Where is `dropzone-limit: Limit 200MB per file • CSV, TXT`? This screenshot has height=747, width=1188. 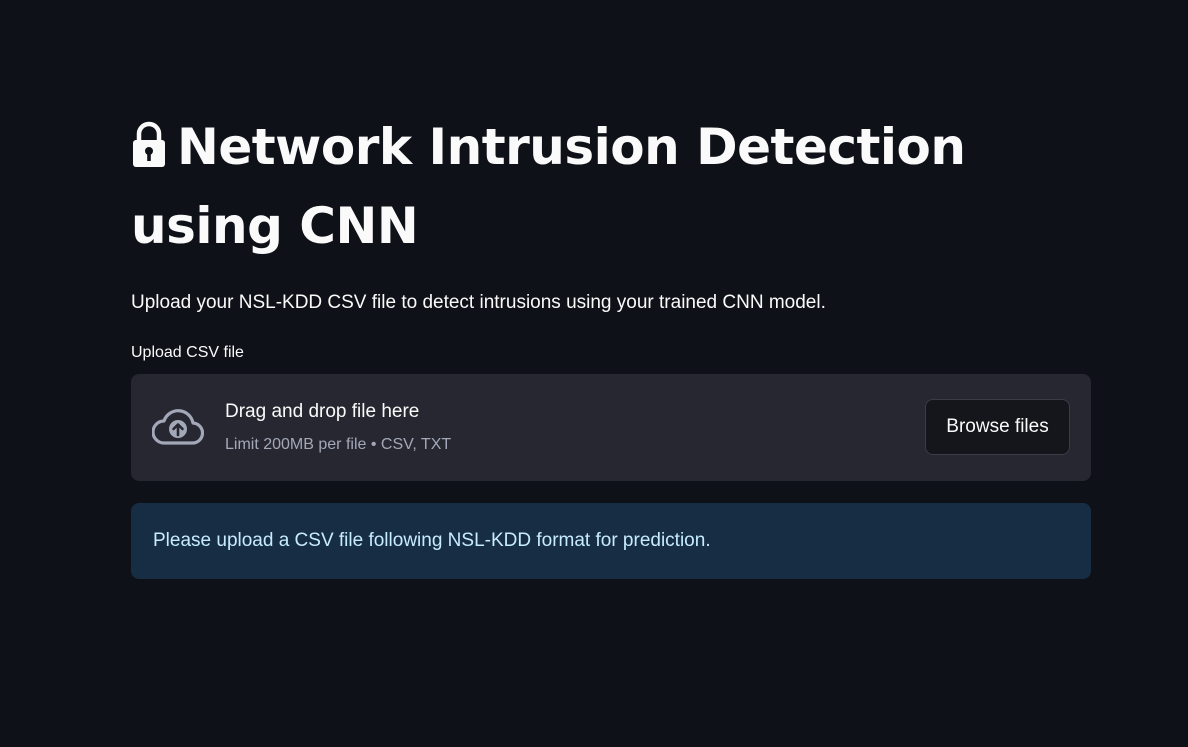
dropzone-limit: Limit 200MB per file • CSV, TXT is located at coordinates (338, 444).